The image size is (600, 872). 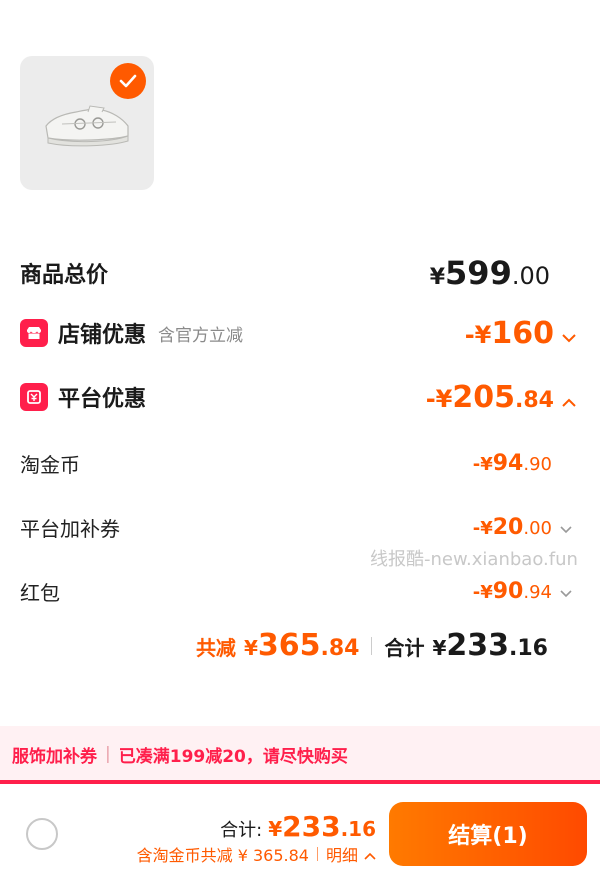 What do you see at coordinates (102, 335) in the screenshot?
I see `shop-discount-label: 店铺优惠` at bounding box center [102, 335].